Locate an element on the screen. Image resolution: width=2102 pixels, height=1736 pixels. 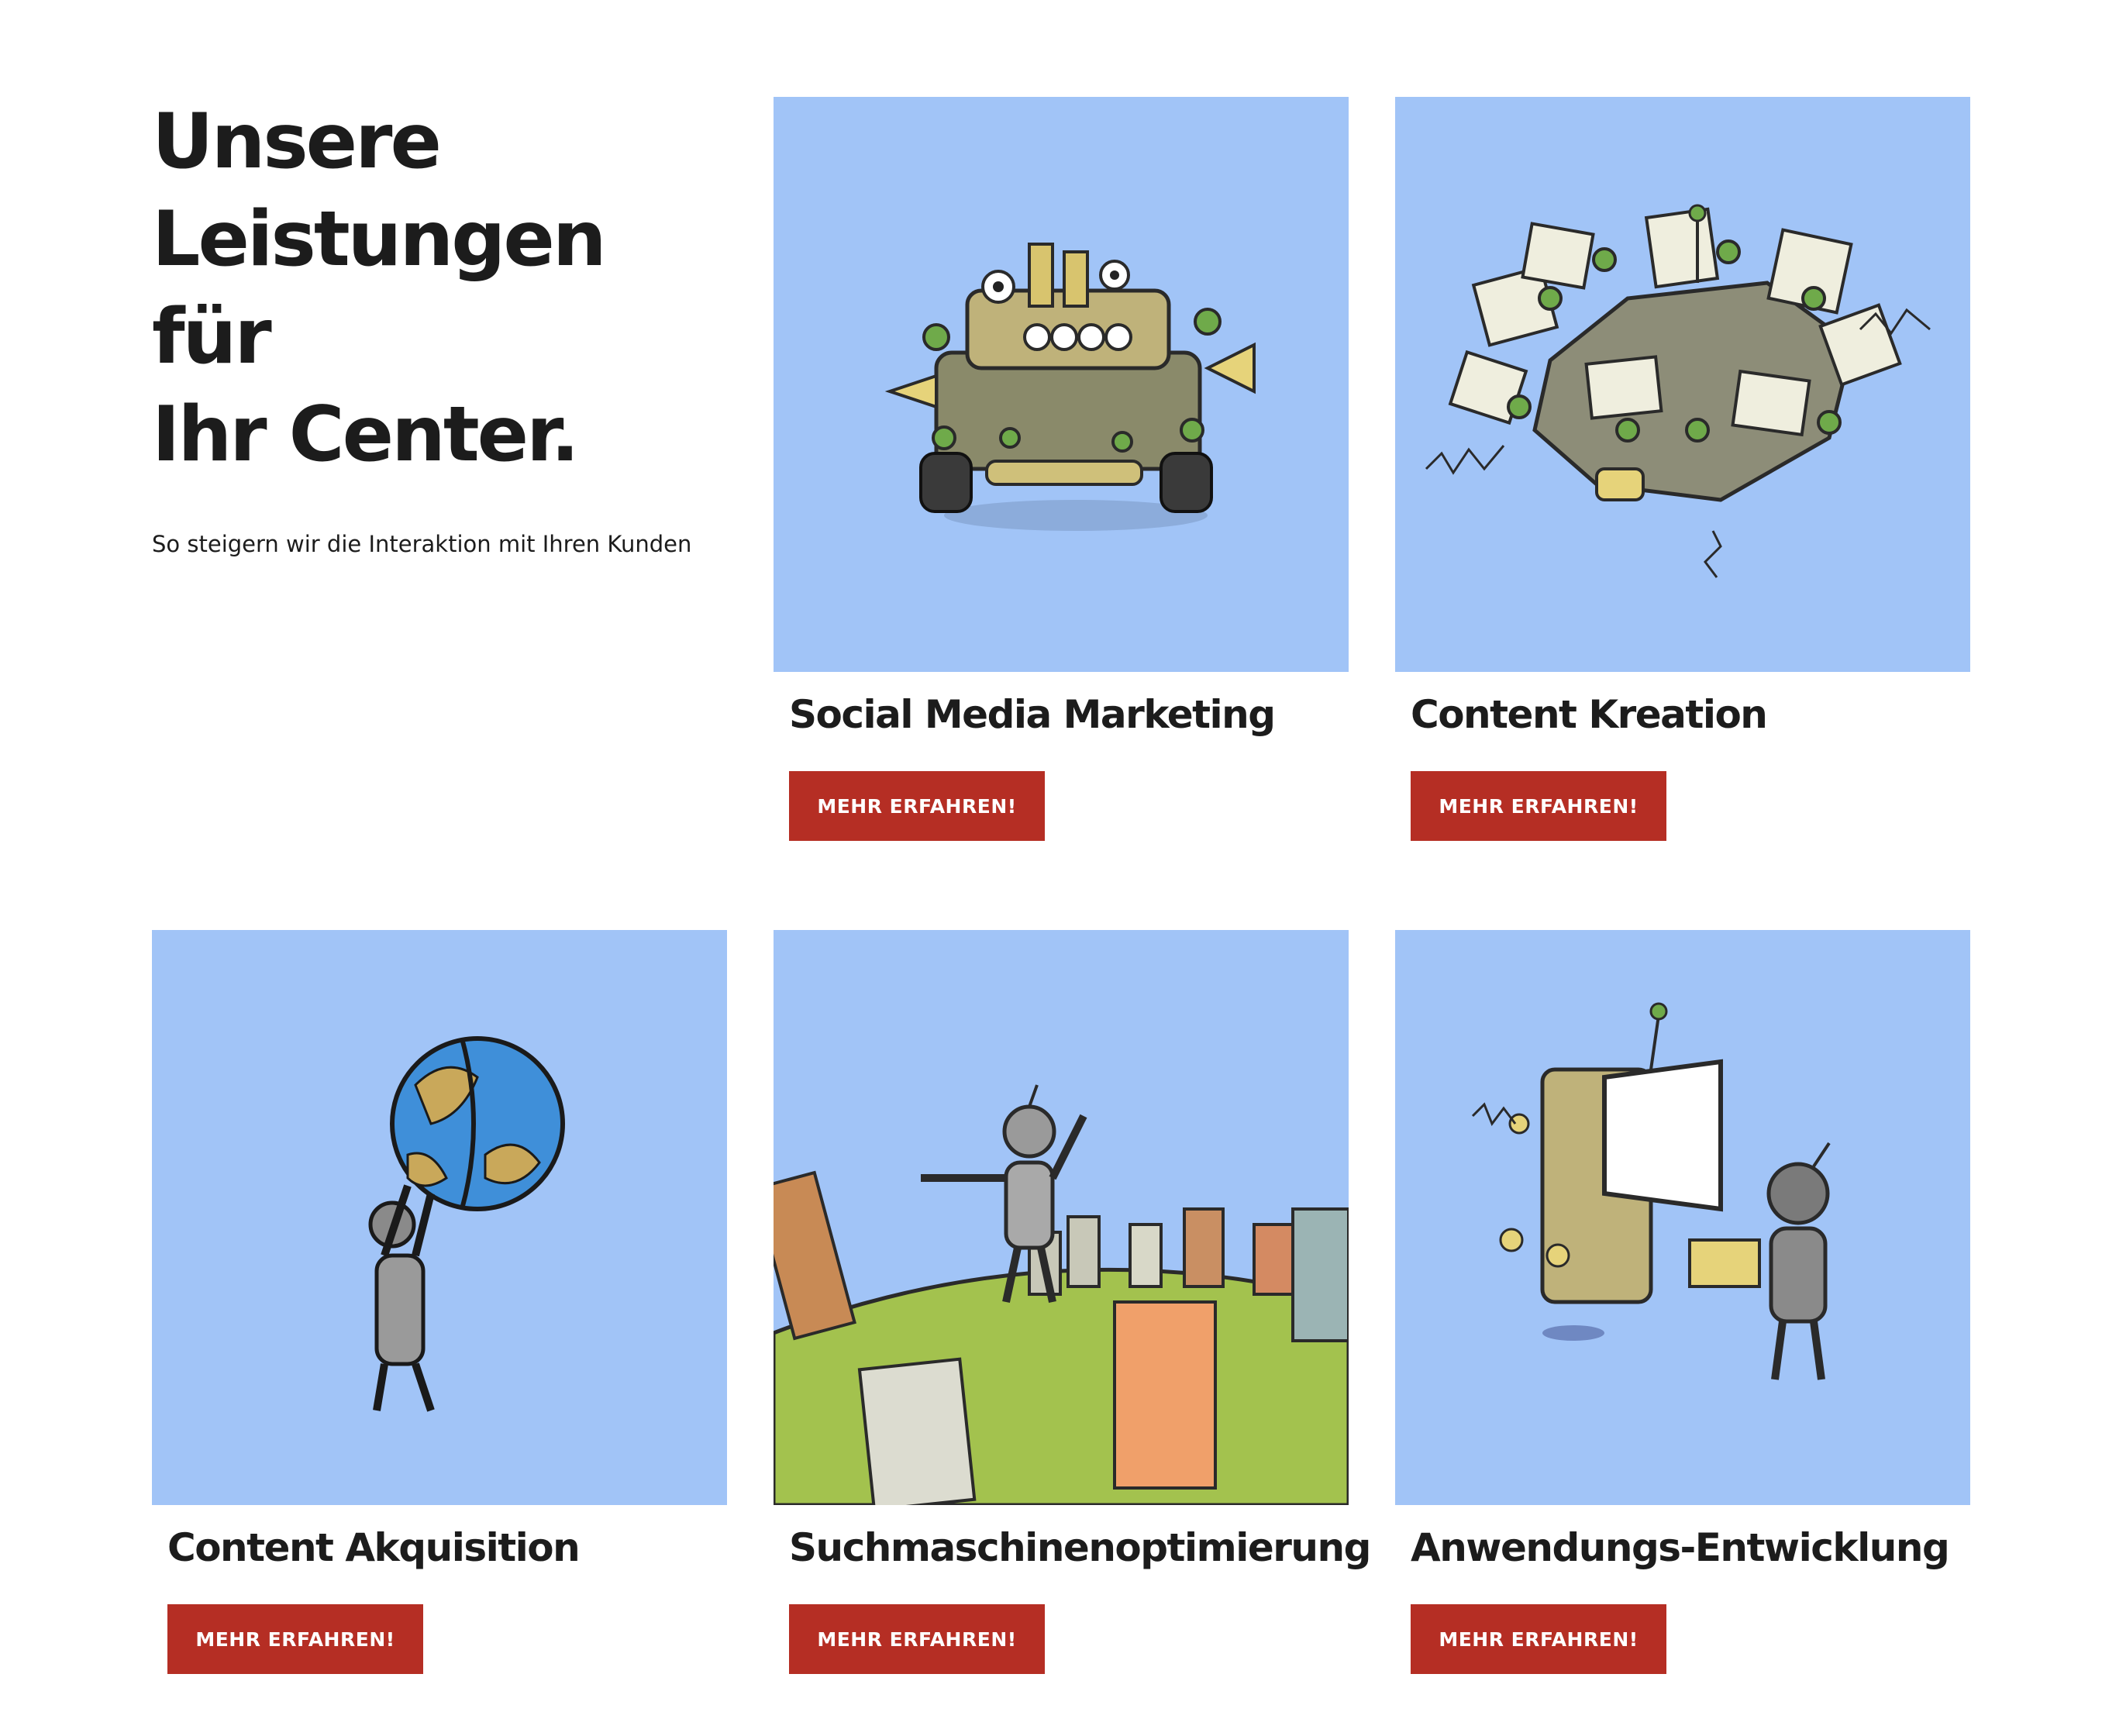
service-card-app-dev: Anwendungs-Entwicklung MEHR ERFAHREN! is located at coordinates (1683, 1302).